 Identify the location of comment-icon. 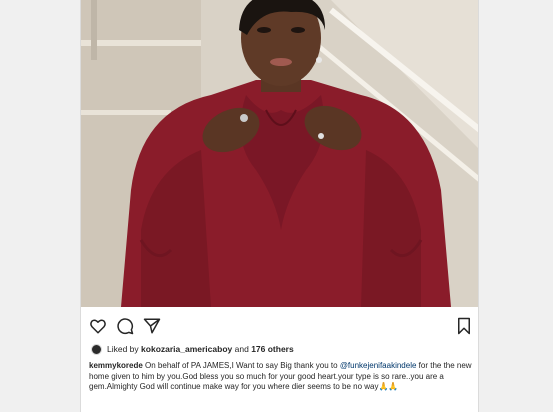
(126, 327).